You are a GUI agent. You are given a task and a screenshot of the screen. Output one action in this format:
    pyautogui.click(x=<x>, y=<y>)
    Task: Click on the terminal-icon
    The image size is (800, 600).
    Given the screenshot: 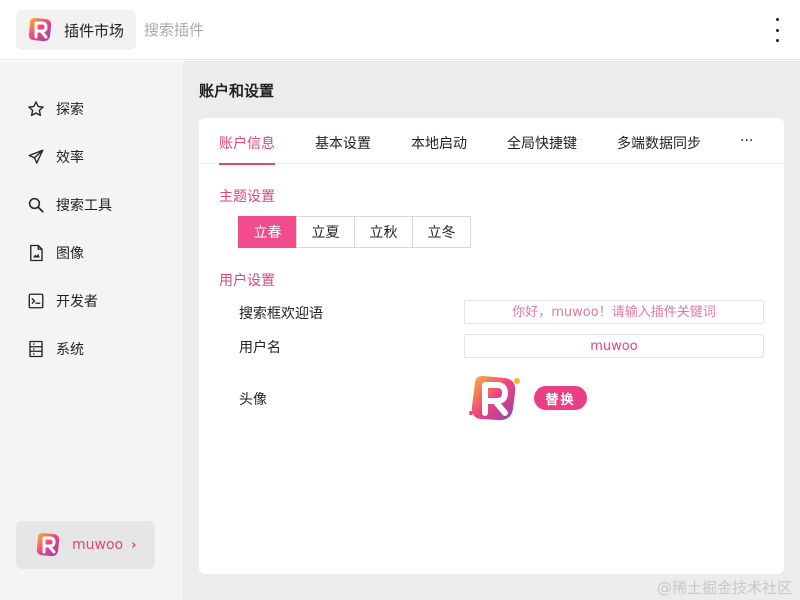 What is the action you would take?
    pyautogui.click(x=36, y=301)
    